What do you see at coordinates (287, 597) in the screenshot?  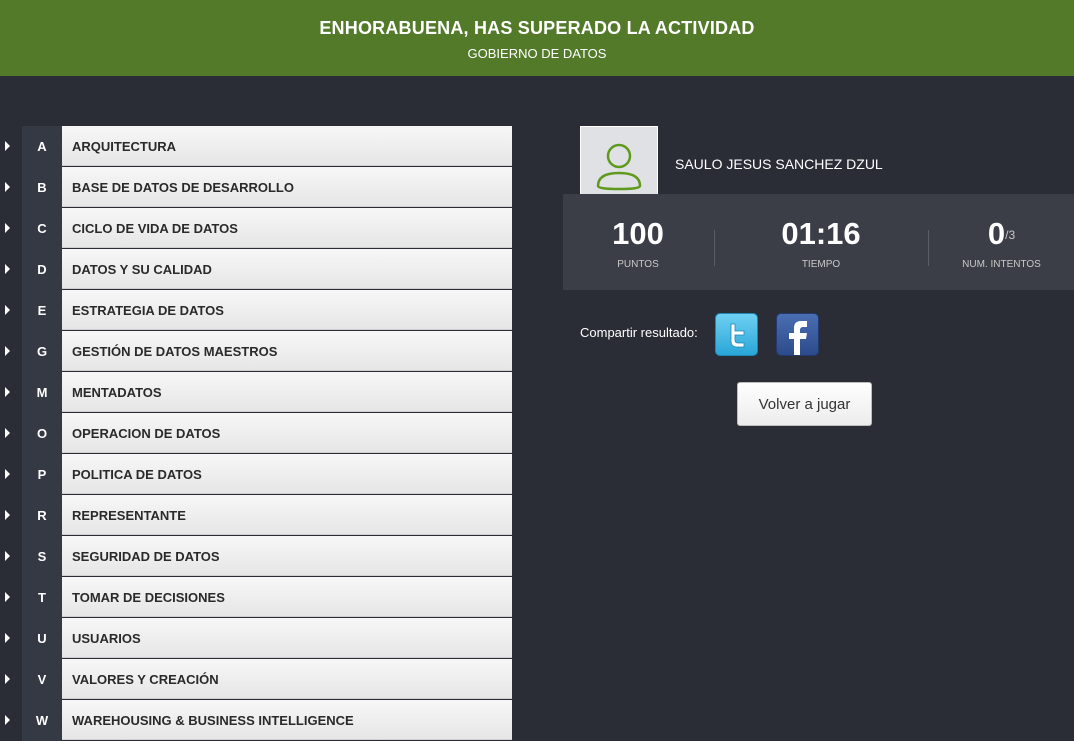 I see `category-label: TOMAR DE DECISIONES` at bounding box center [287, 597].